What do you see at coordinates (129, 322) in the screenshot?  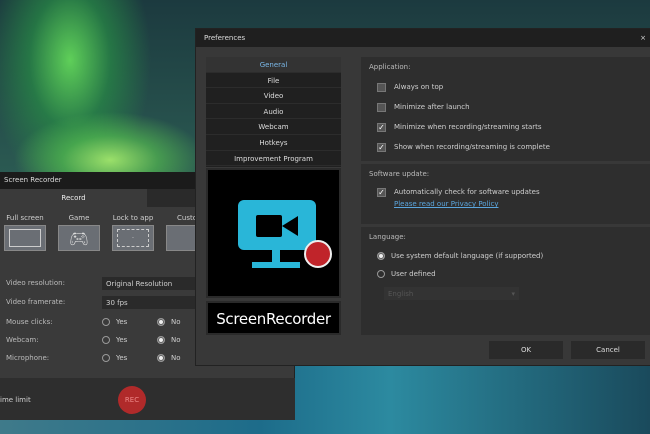 I see `mouse-clicks-yes: Yes` at bounding box center [129, 322].